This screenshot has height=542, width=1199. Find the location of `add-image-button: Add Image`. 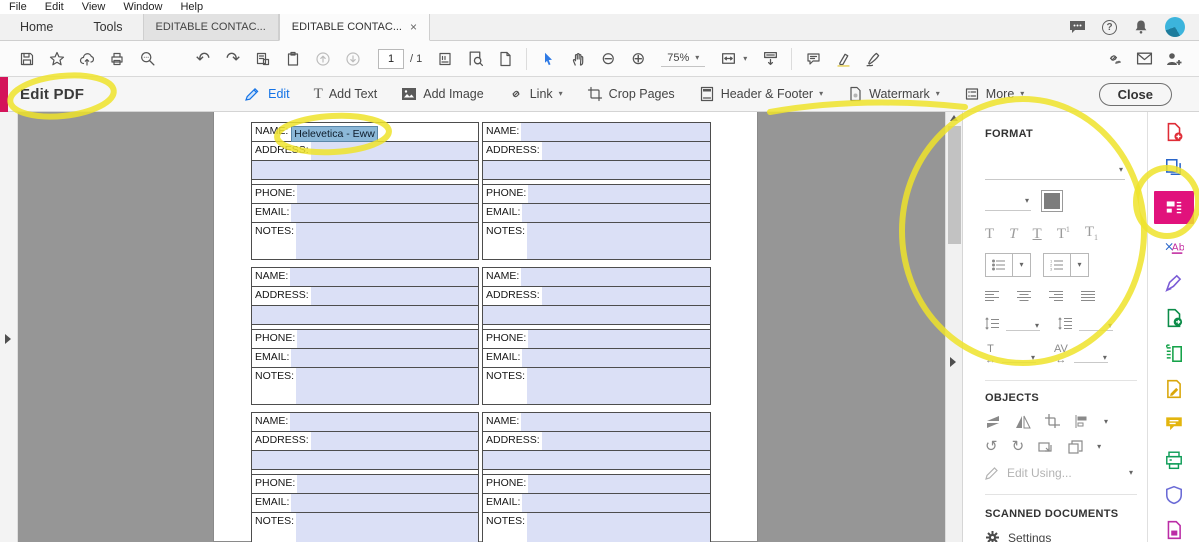

add-image-button: Add Image is located at coordinates (442, 94).